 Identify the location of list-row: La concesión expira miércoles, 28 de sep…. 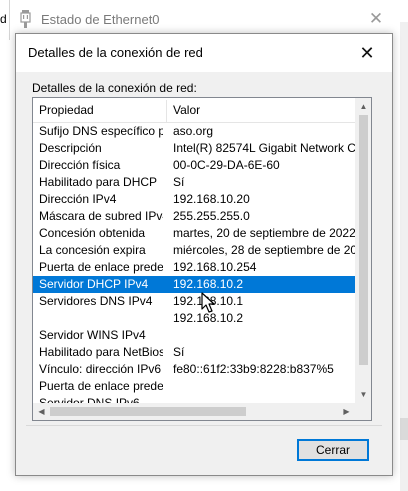
(194, 250).